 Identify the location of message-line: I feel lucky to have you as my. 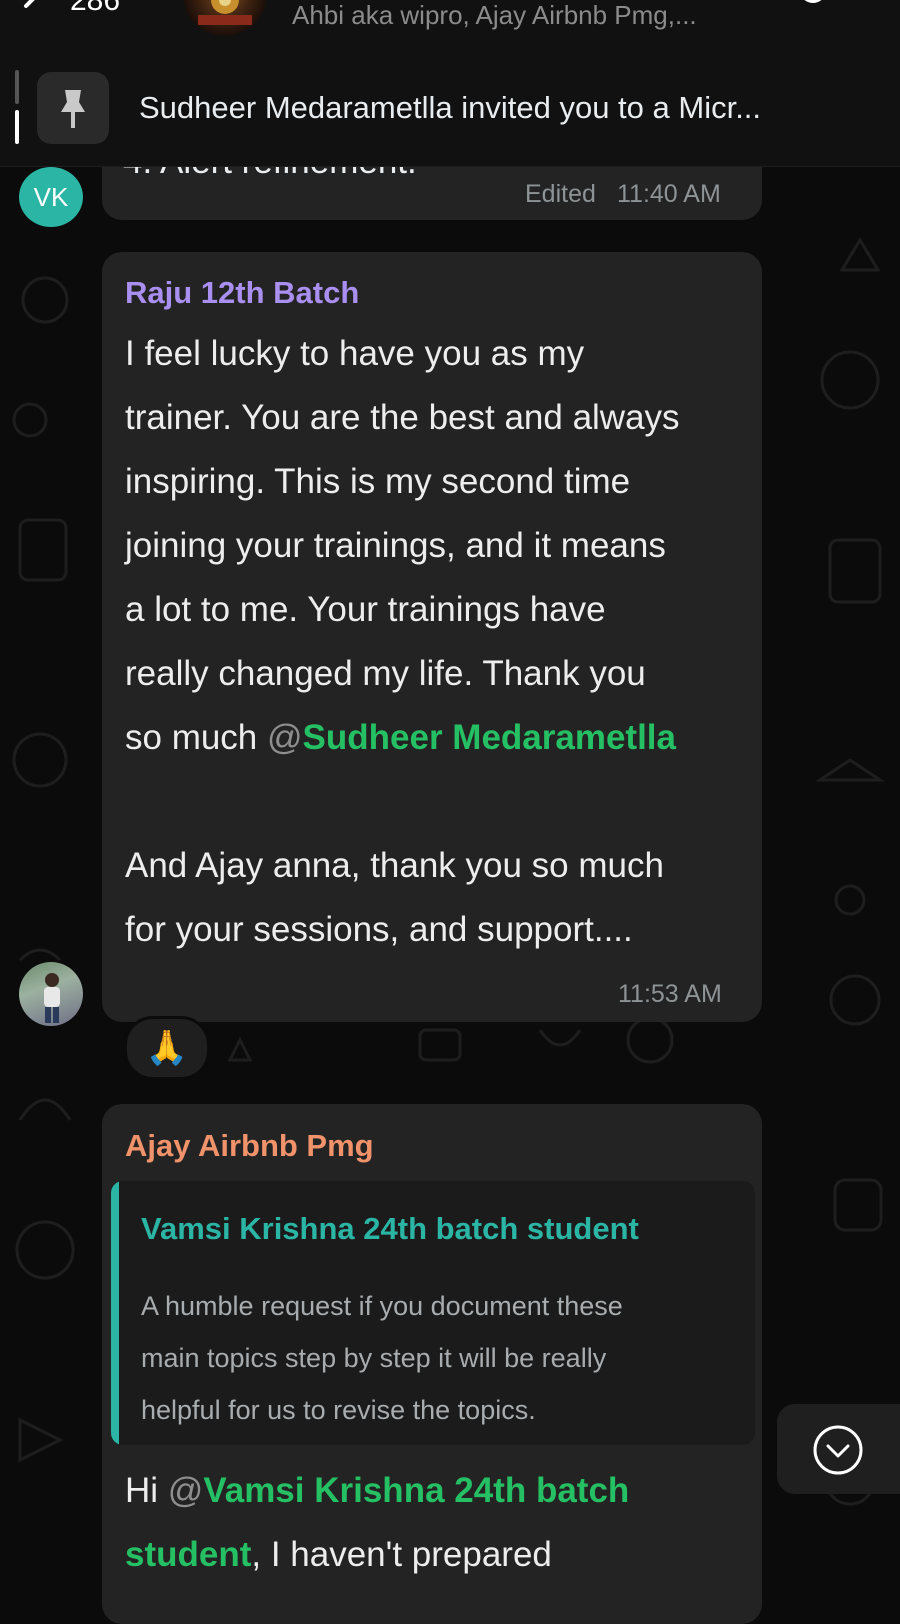
(355, 353).